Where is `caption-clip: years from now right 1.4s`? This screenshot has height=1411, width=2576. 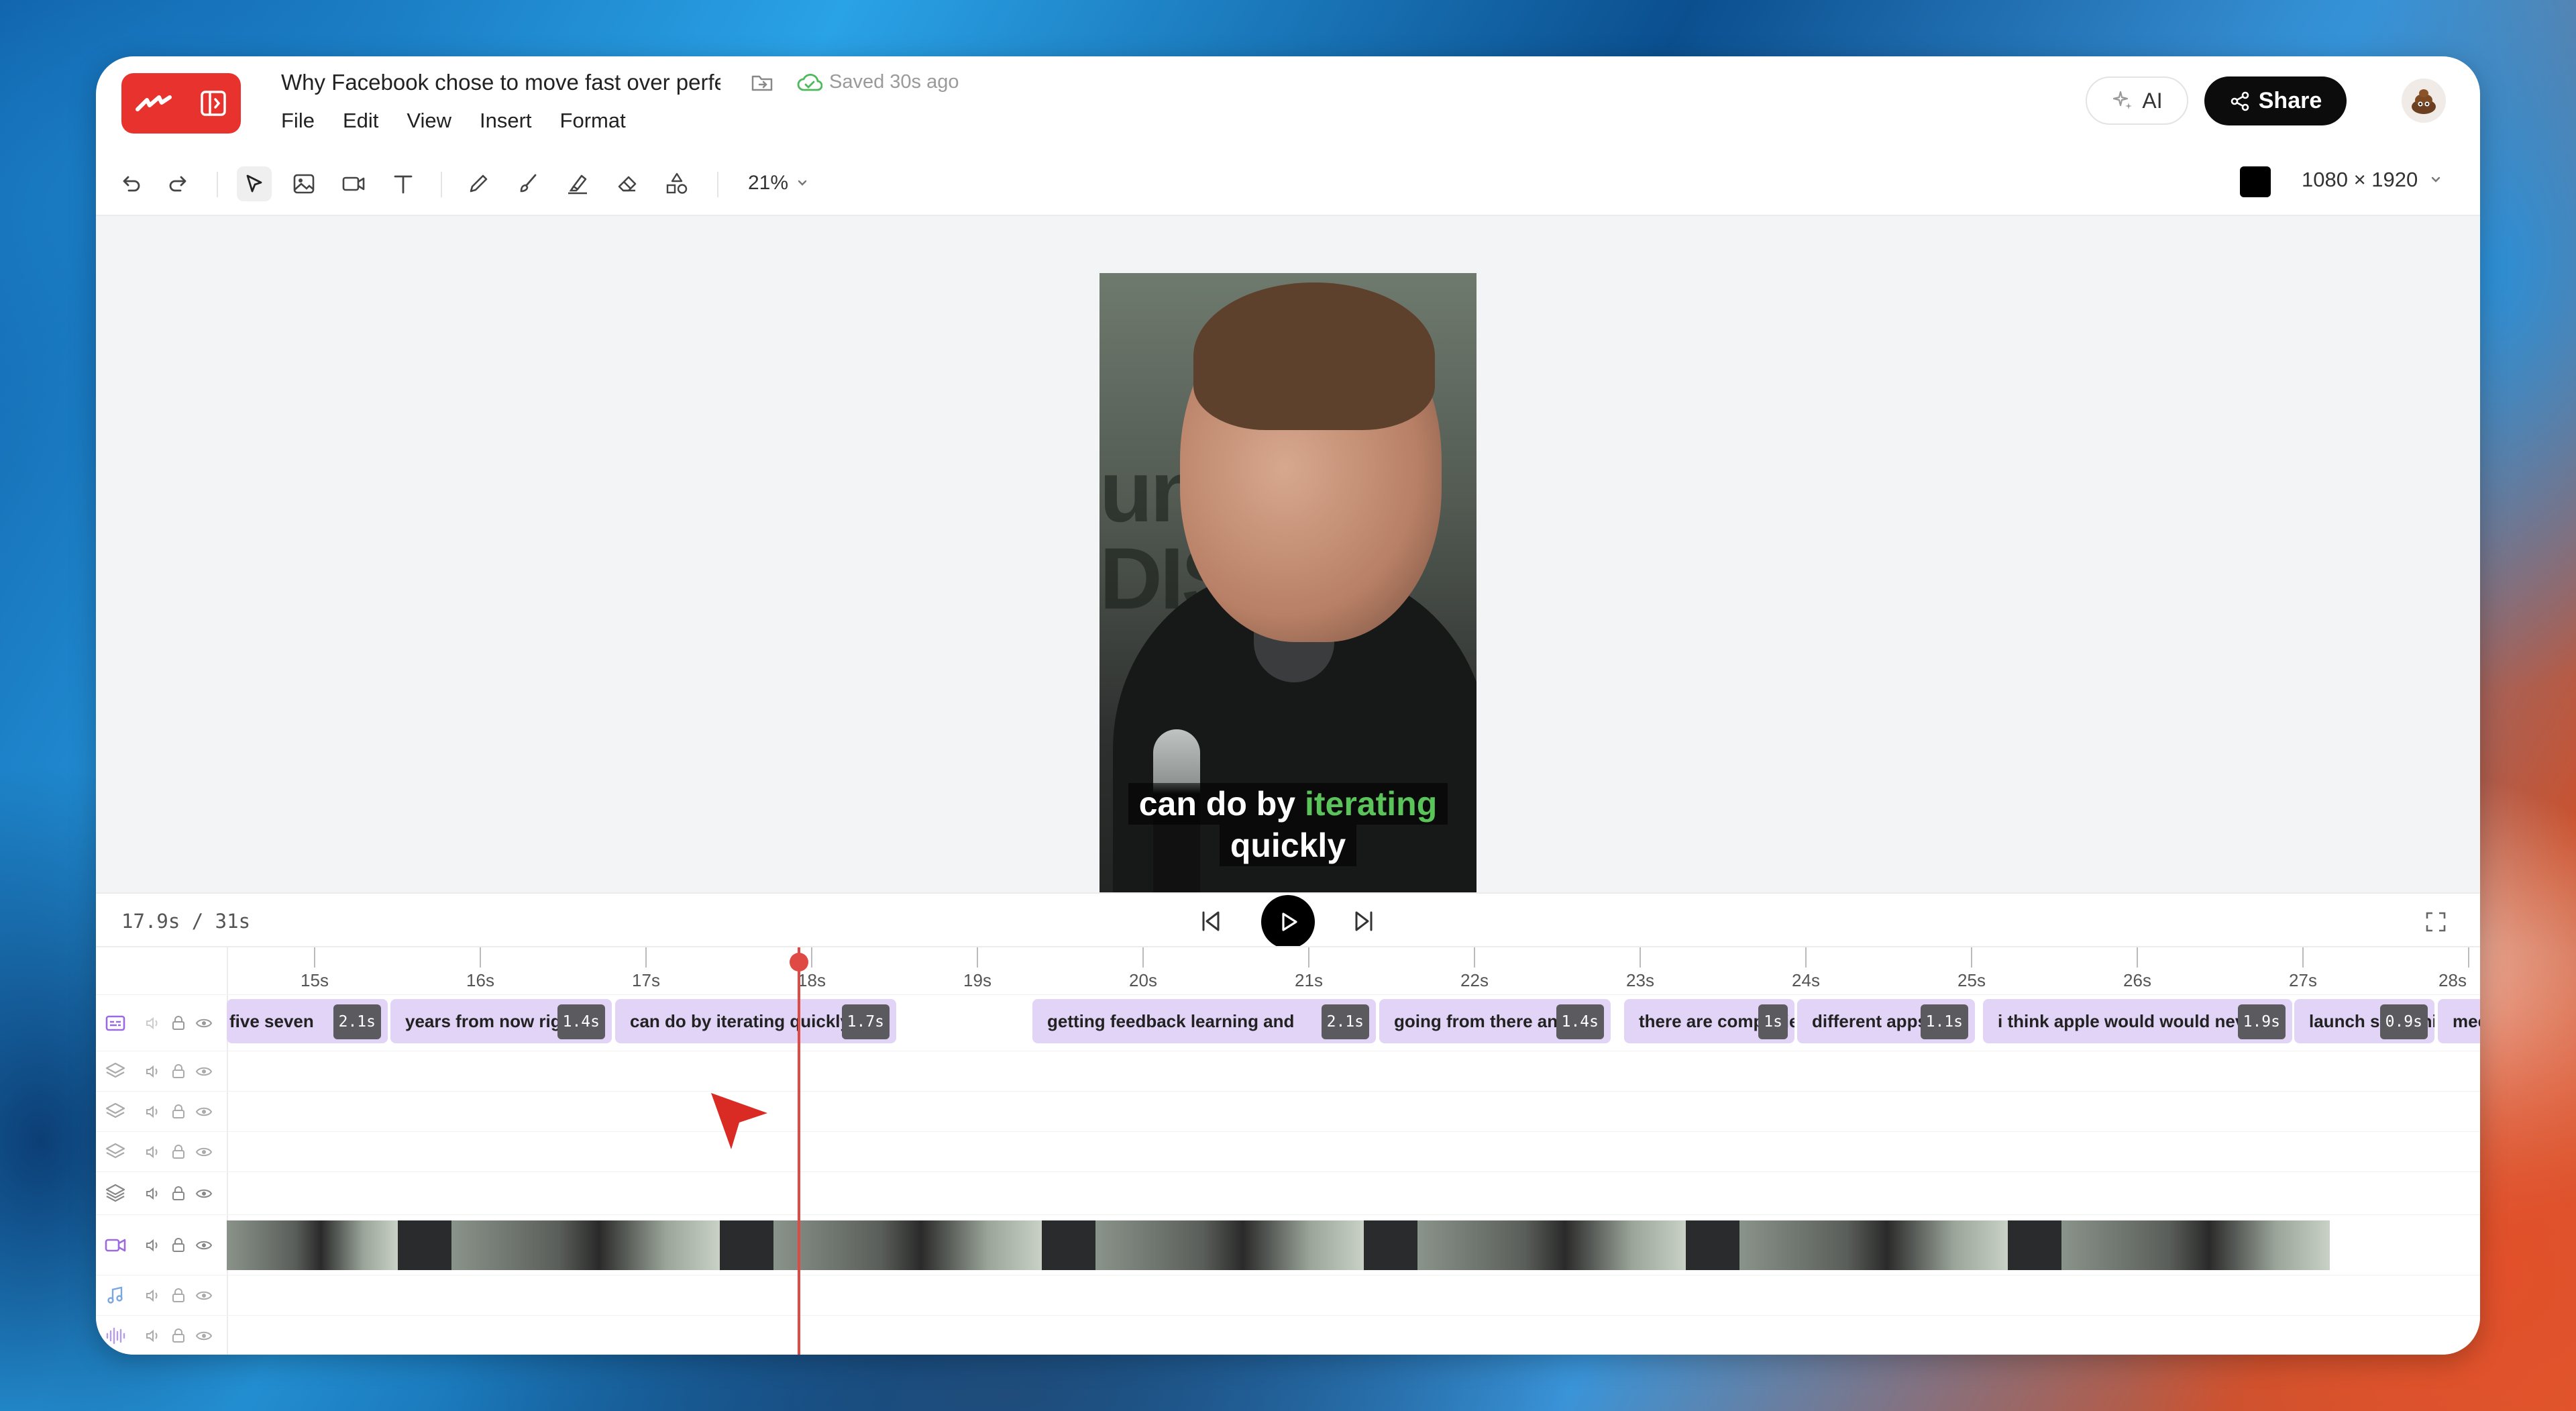 caption-clip: years from now right 1.4s is located at coordinates (501, 1021).